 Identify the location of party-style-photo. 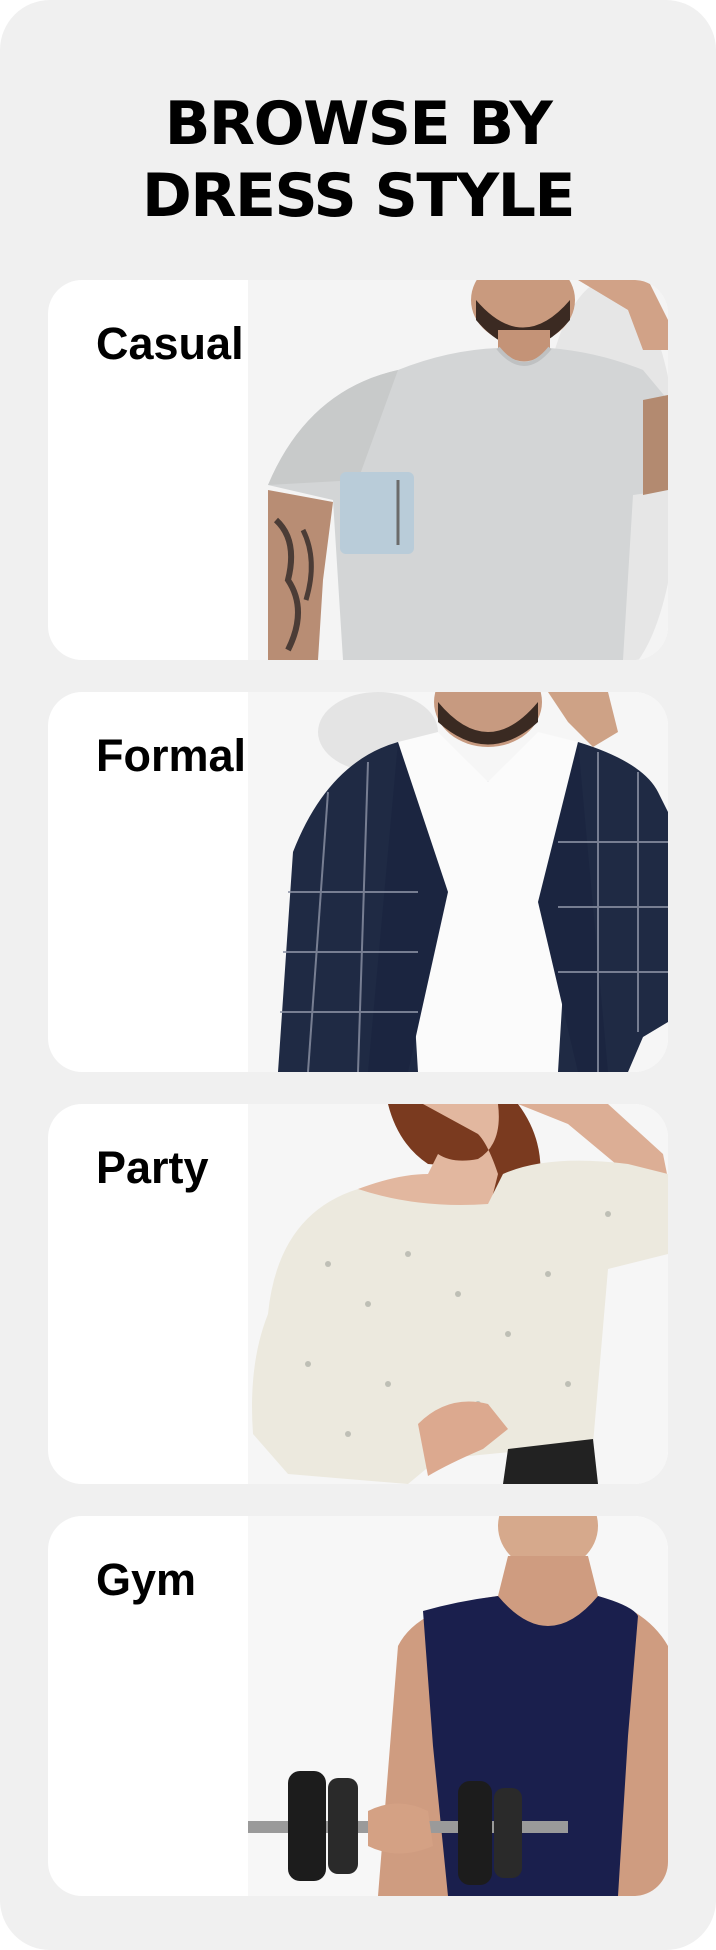
(458, 1294).